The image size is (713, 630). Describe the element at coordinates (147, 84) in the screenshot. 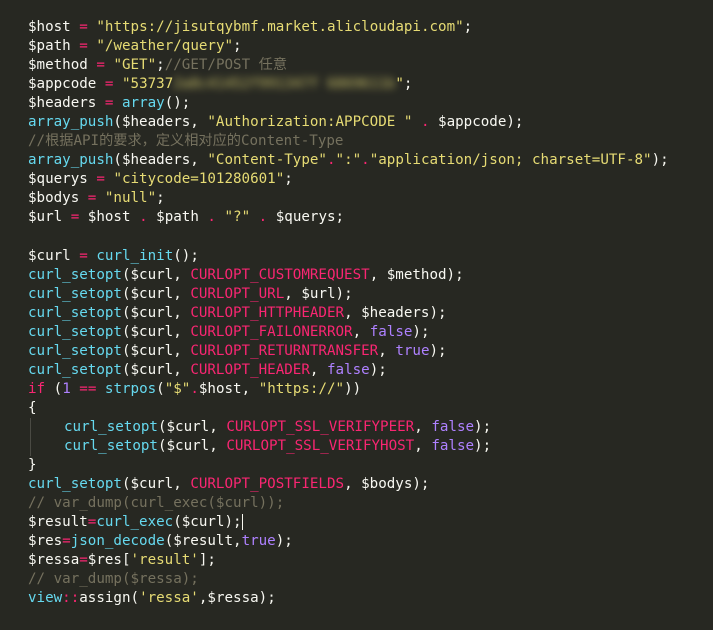

I see `string-token: "53737` at that location.